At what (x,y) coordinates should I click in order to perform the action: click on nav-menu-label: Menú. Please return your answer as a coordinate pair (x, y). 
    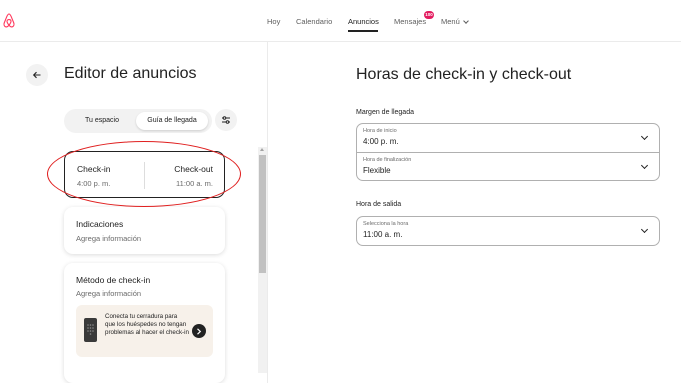
    Looking at the image, I should click on (450, 21).